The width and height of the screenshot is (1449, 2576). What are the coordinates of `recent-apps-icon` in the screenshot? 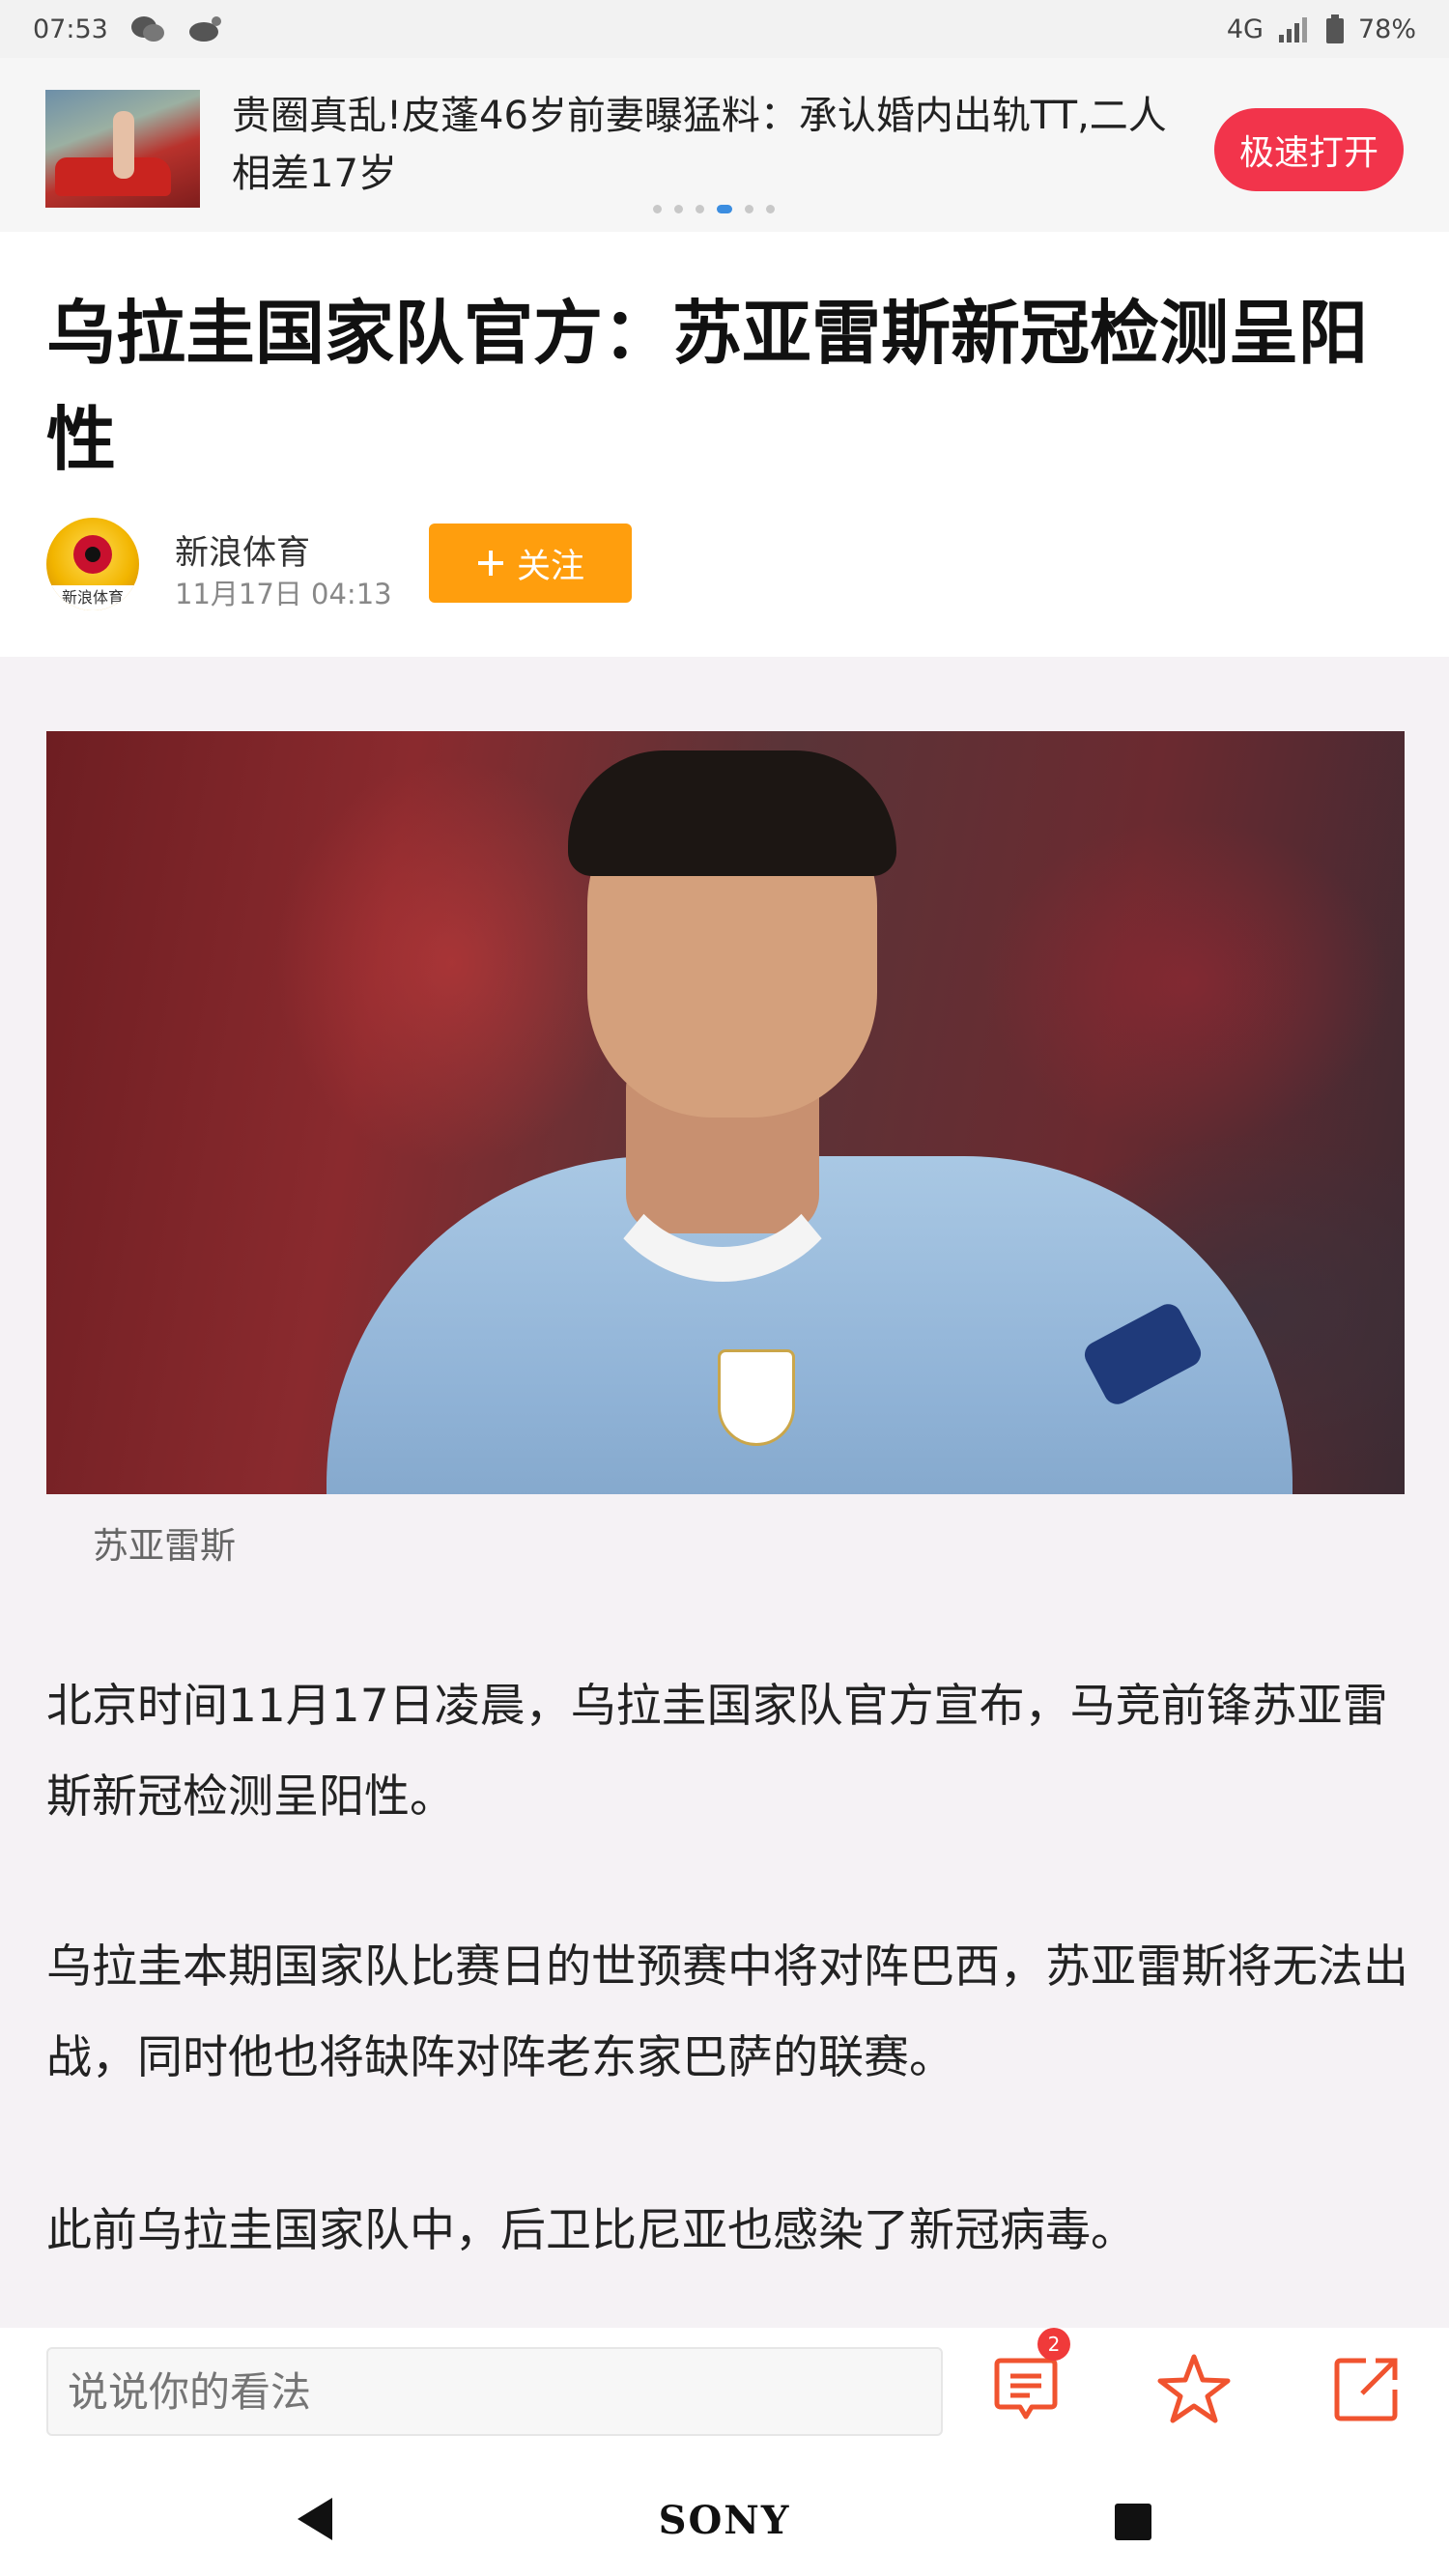 It's located at (1133, 2522).